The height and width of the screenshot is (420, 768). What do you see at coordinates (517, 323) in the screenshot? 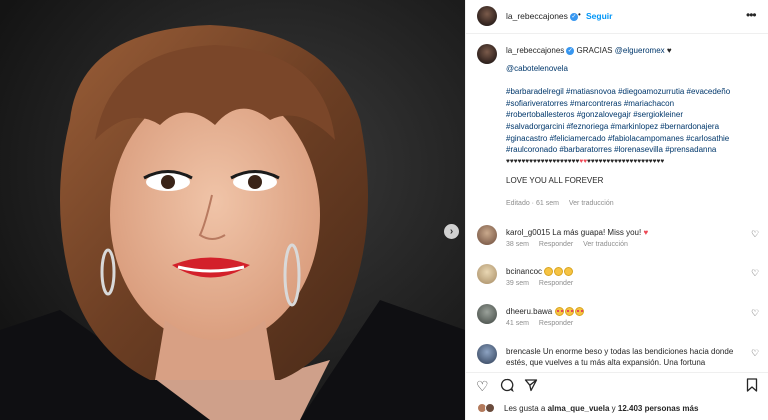
I see `comment-time: 41 sem` at bounding box center [517, 323].